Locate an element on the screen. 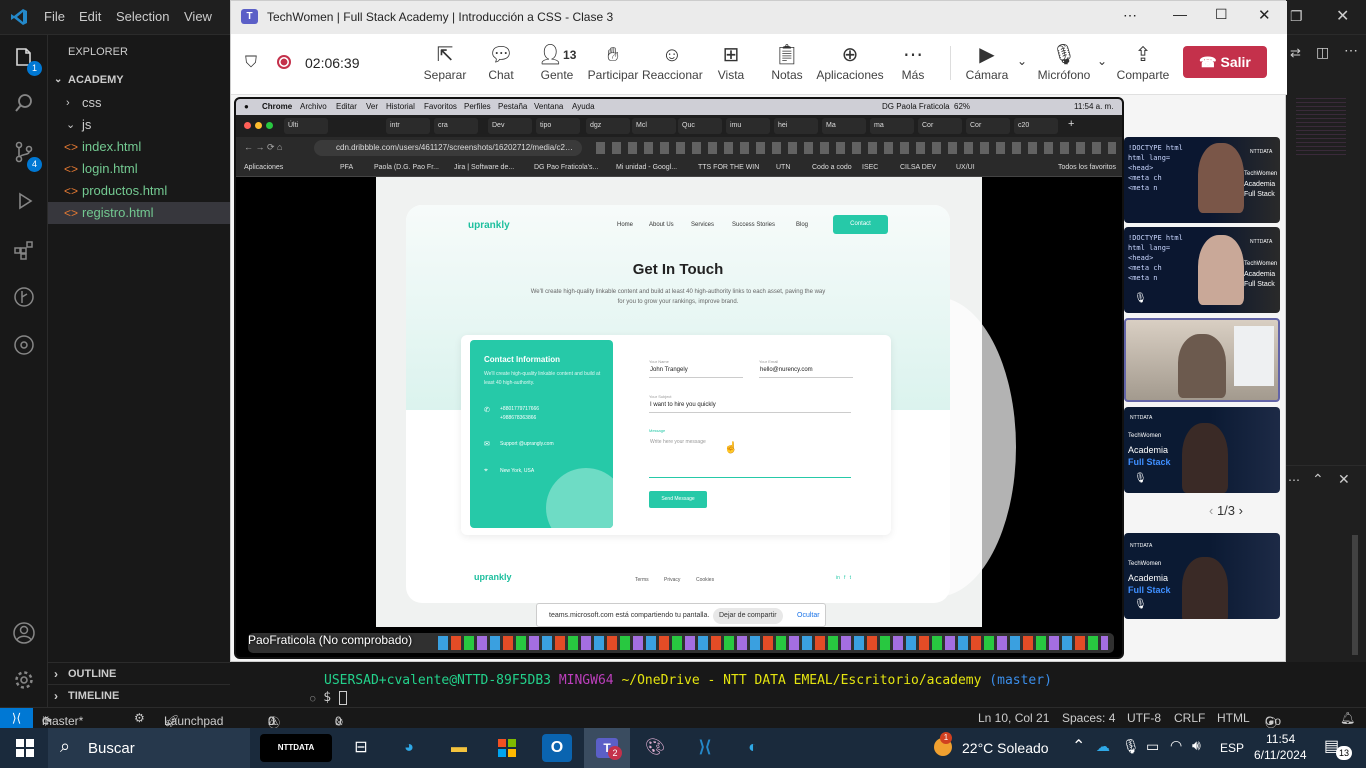 This screenshot has height=768, width=1366. react-button: ☺ Reaccionar is located at coordinates (672, 62).